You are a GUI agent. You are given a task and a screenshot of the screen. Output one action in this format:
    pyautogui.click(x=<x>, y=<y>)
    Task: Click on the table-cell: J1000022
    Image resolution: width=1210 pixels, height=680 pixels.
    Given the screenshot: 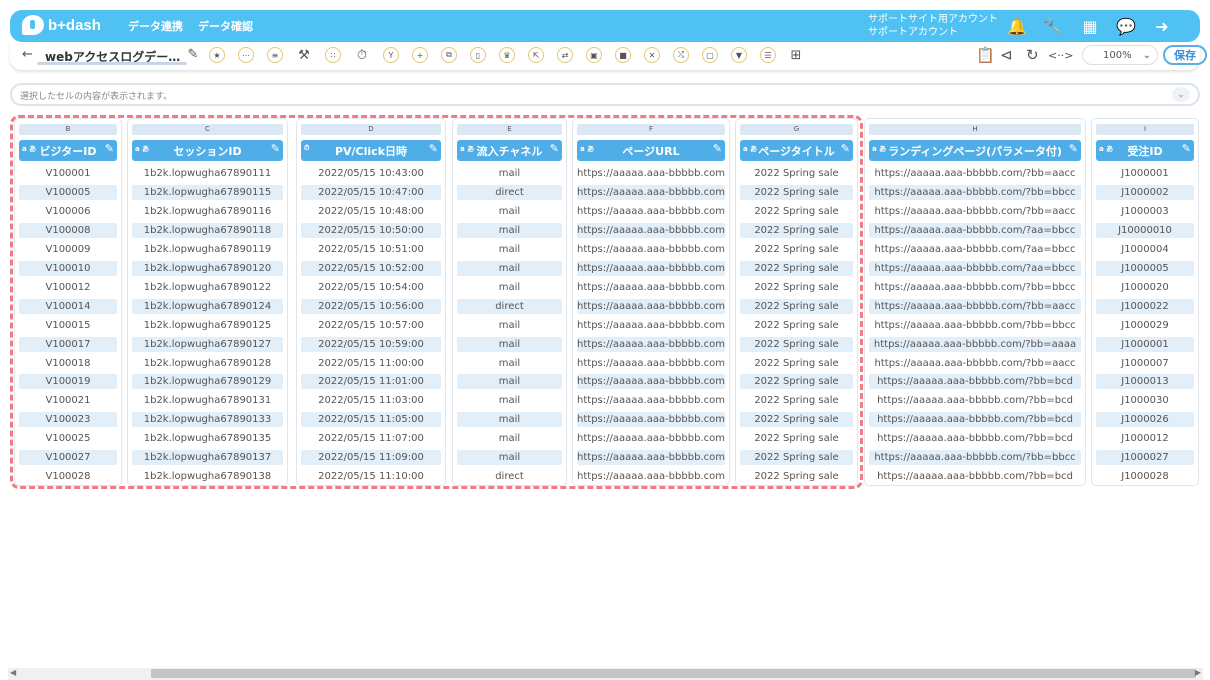 What is the action you would take?
    pyautogui.click(x=1145, y=306)
    